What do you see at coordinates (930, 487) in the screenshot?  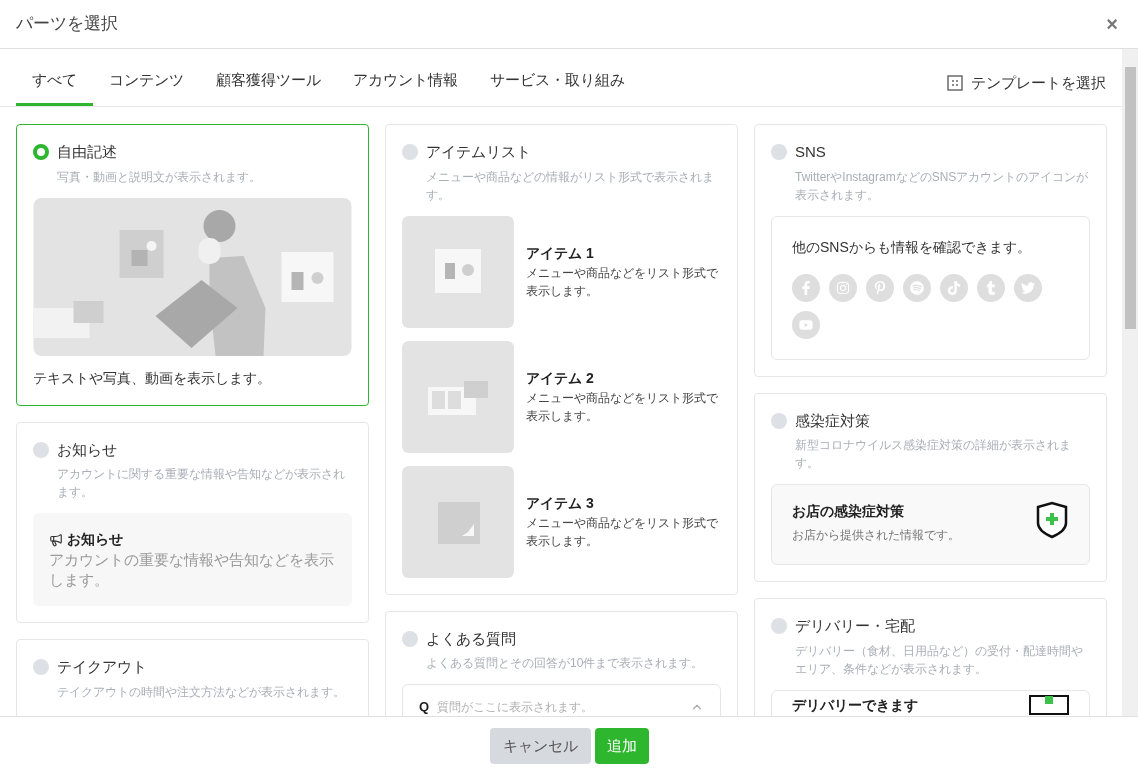 I see `part-card: 感染症対策 新型コロナウイルス感染症対策の詳細が表示されます。 お店の感染症対策 お店から提供された情報です。` at bounding box center [930, 487].